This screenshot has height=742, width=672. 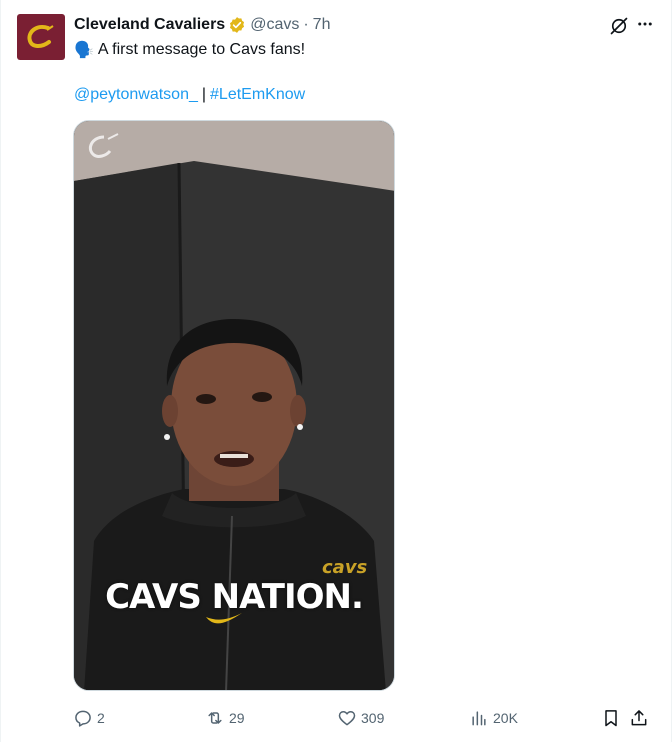 I want to click on bookmark-icon, so click(x=611, y=718).